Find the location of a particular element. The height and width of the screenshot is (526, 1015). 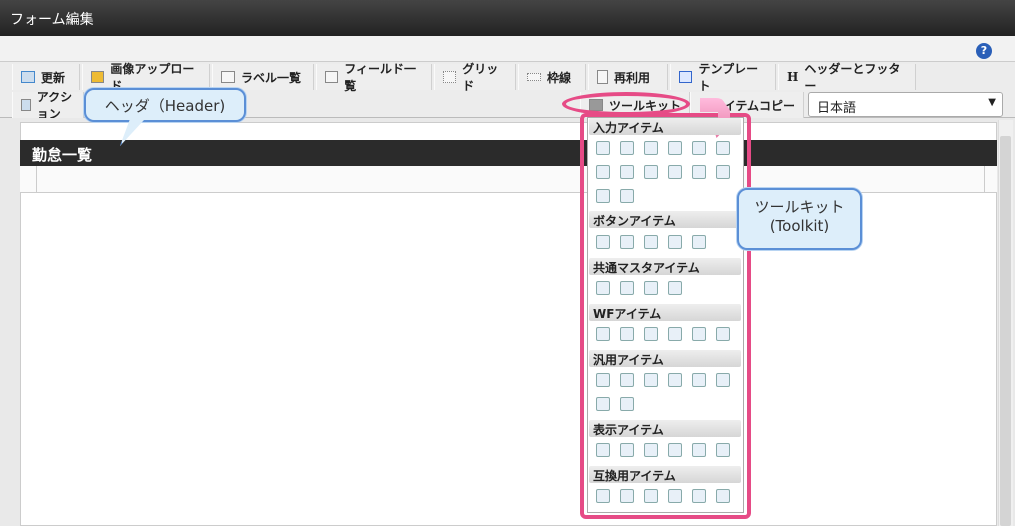

grid-button: グリッド is located at coordinates (475, 77).